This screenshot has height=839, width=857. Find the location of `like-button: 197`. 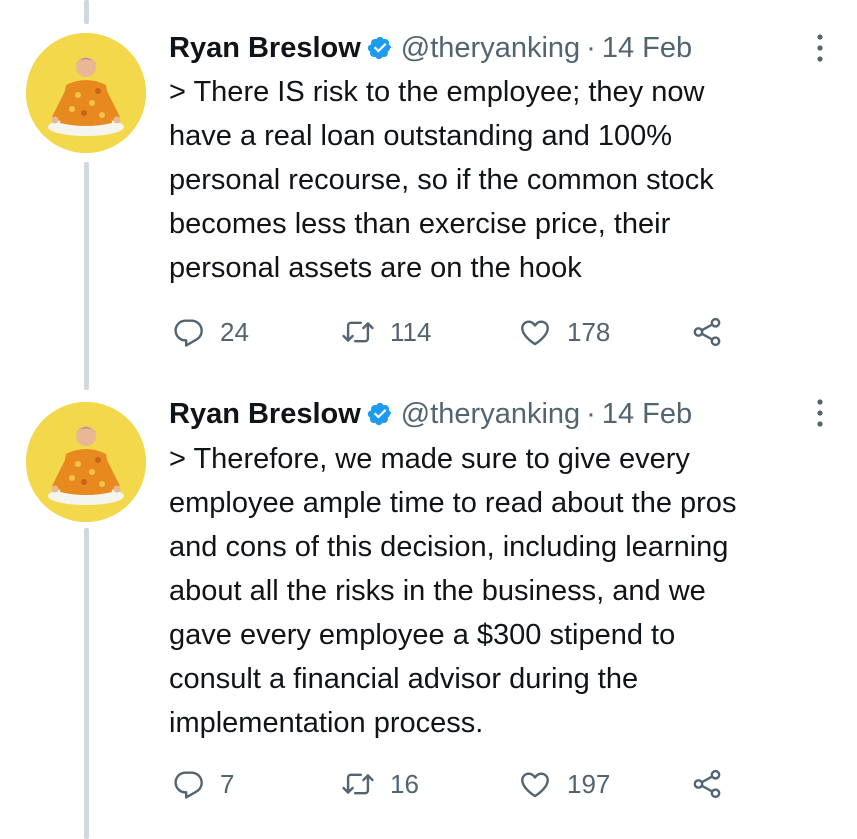

like-button: 197 is located at coordinates (563, 784).